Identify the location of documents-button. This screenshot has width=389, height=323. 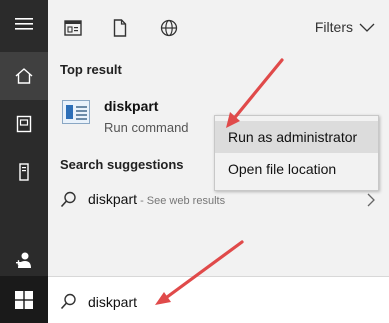
(24, 124).